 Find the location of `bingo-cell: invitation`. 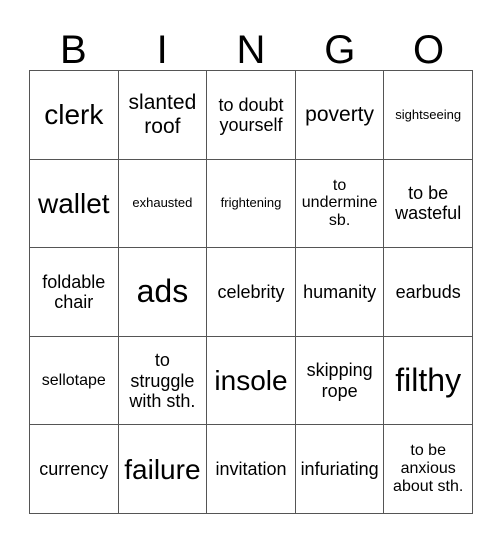

bingo-cell: invitation is located at coordinates (251, 469).